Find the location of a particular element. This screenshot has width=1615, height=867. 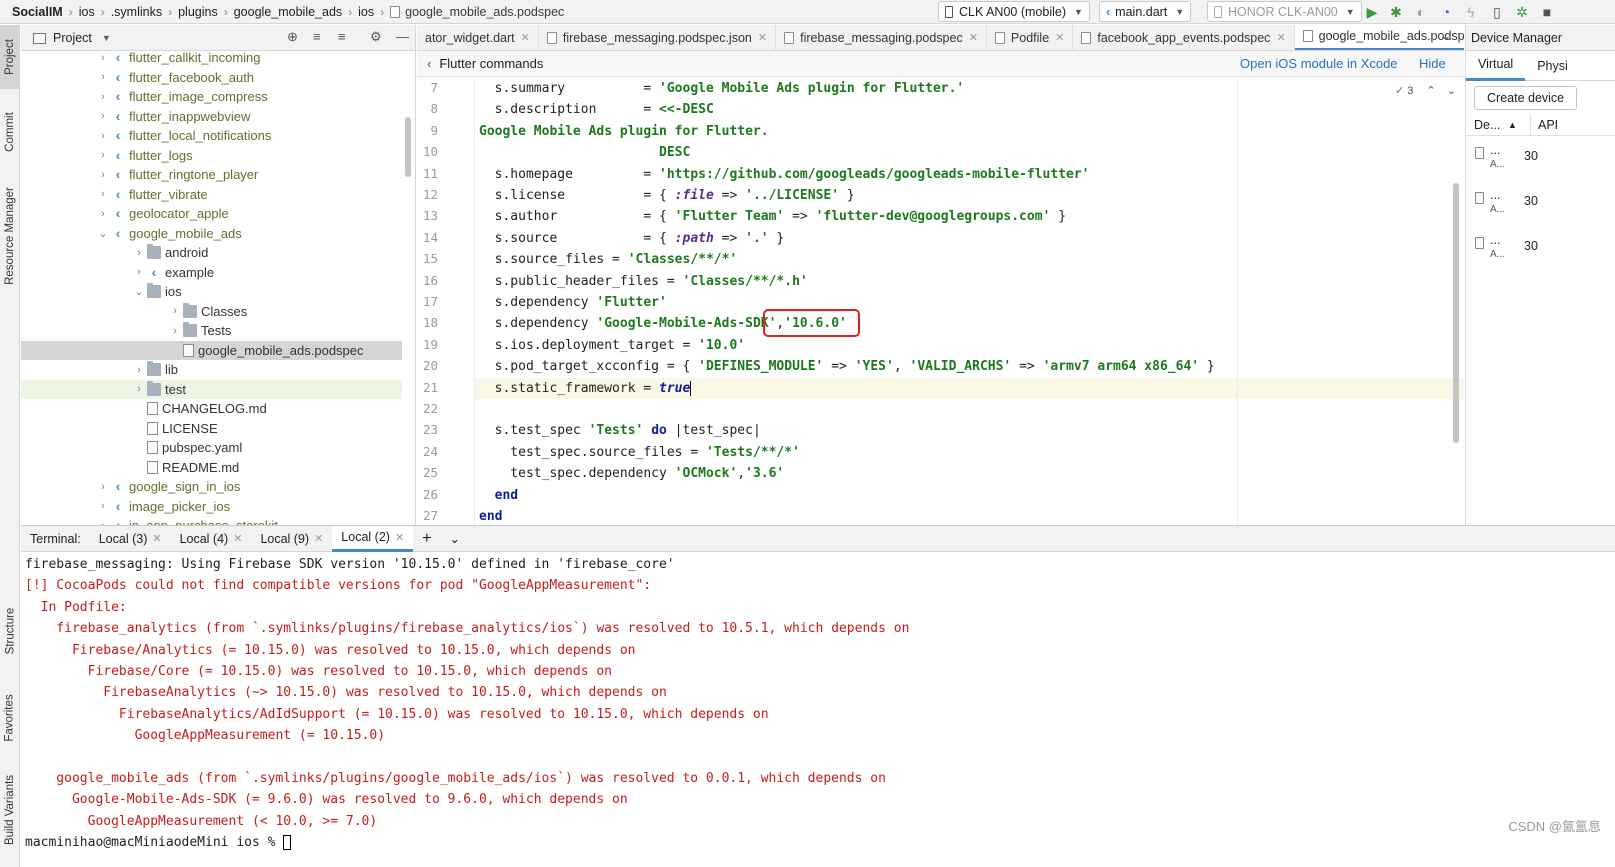

attach-debugger-icon: ✲ is located at coordinates (1522, 12).